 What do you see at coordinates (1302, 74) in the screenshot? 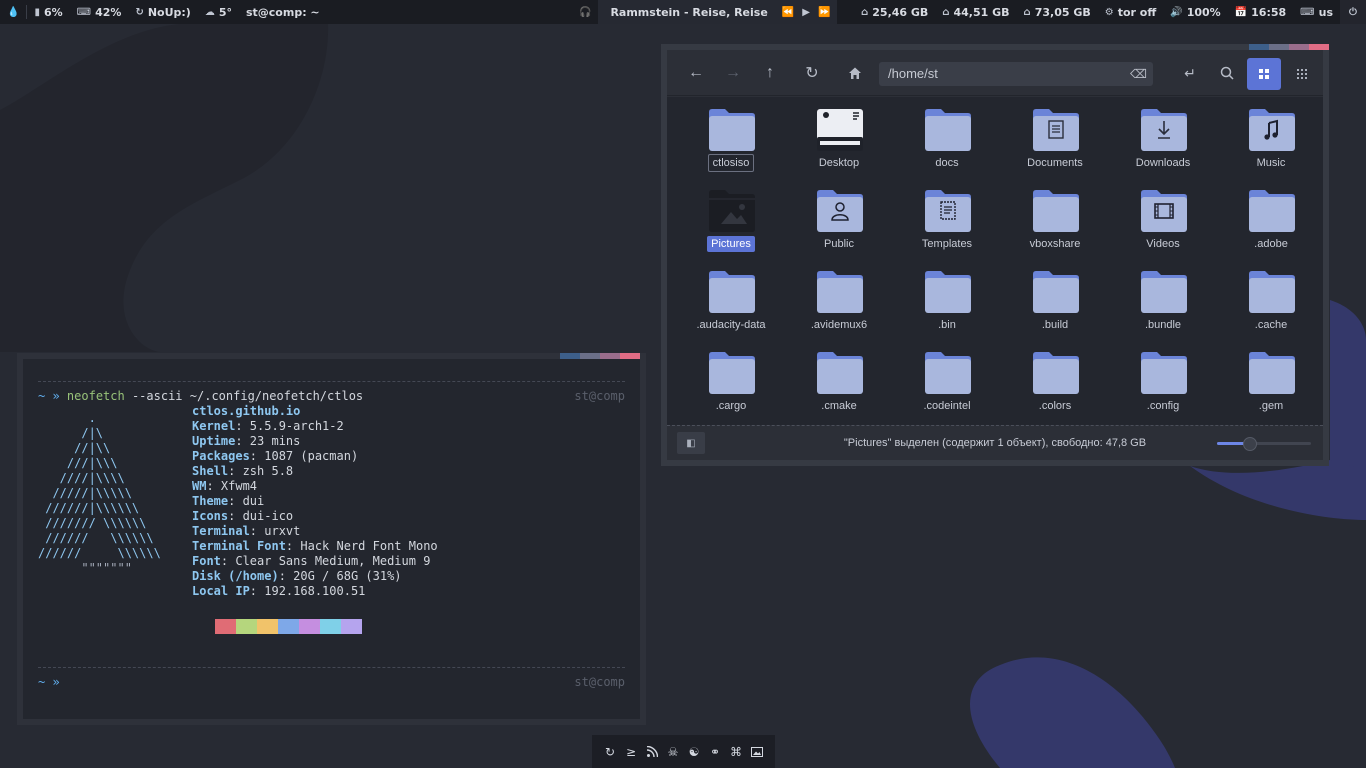
I see `compact-view-button` at bounding box center [1302, 74].